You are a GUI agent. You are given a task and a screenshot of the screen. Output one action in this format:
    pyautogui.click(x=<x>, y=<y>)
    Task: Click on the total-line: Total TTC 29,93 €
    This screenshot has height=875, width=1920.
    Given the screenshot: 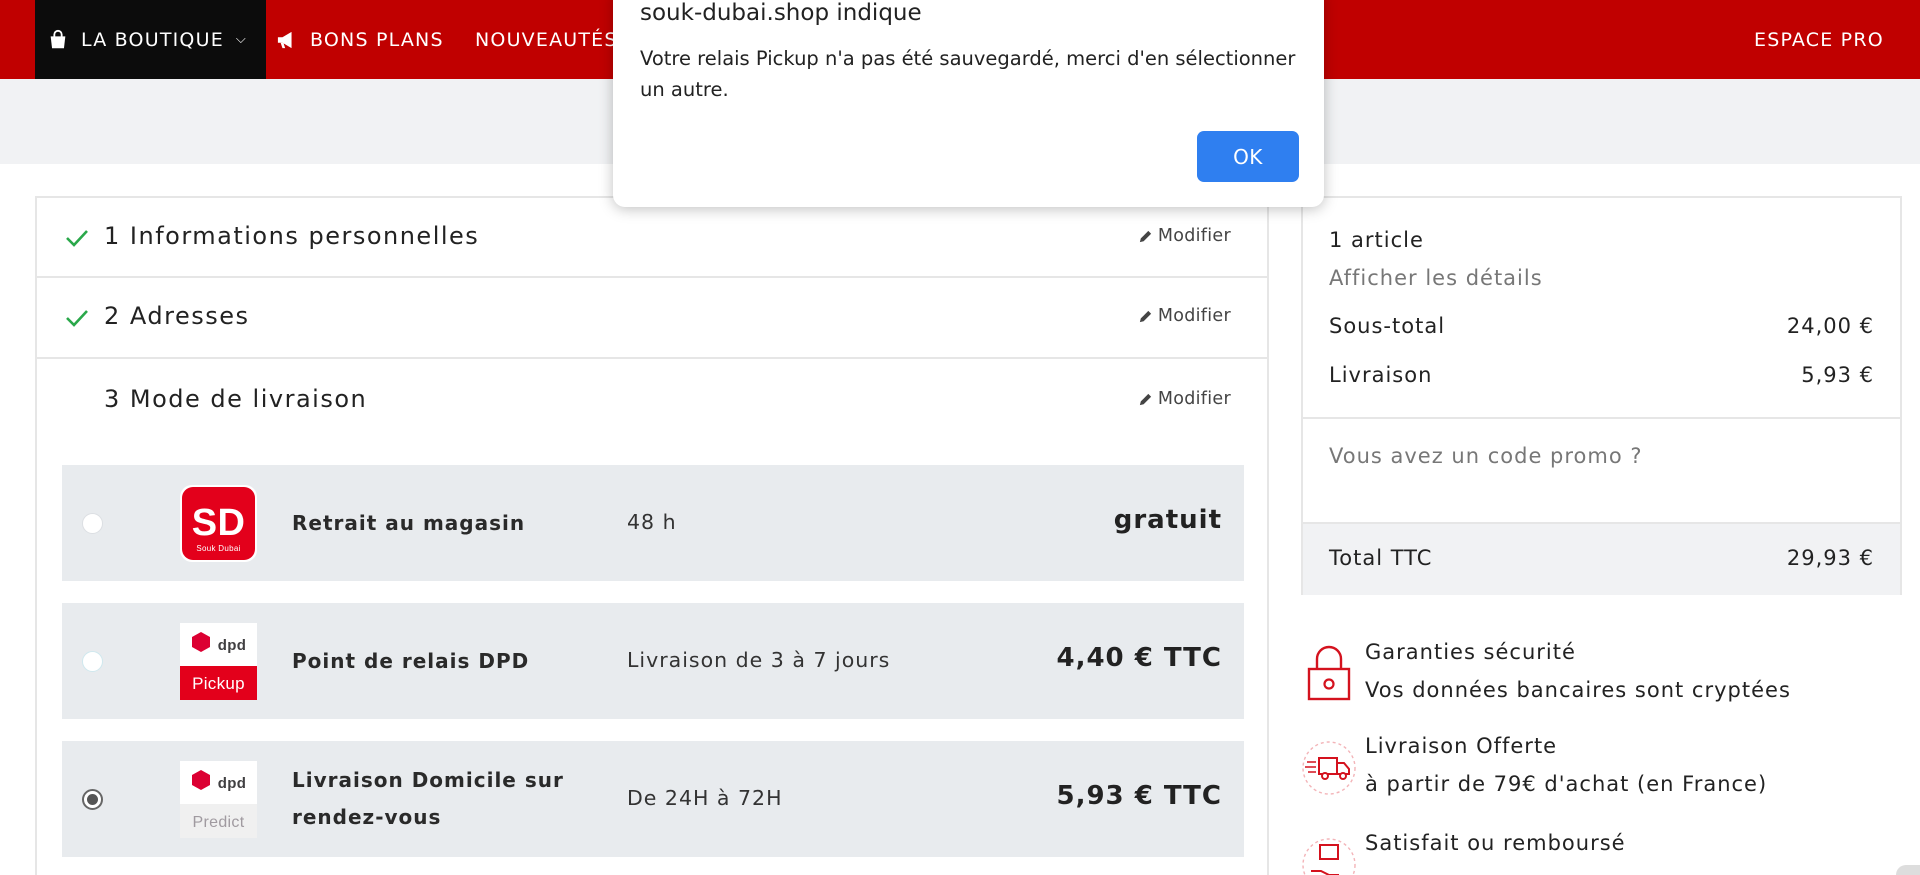 What is the action you would take?
    pyautogui.click(x=1601, y=558)
    